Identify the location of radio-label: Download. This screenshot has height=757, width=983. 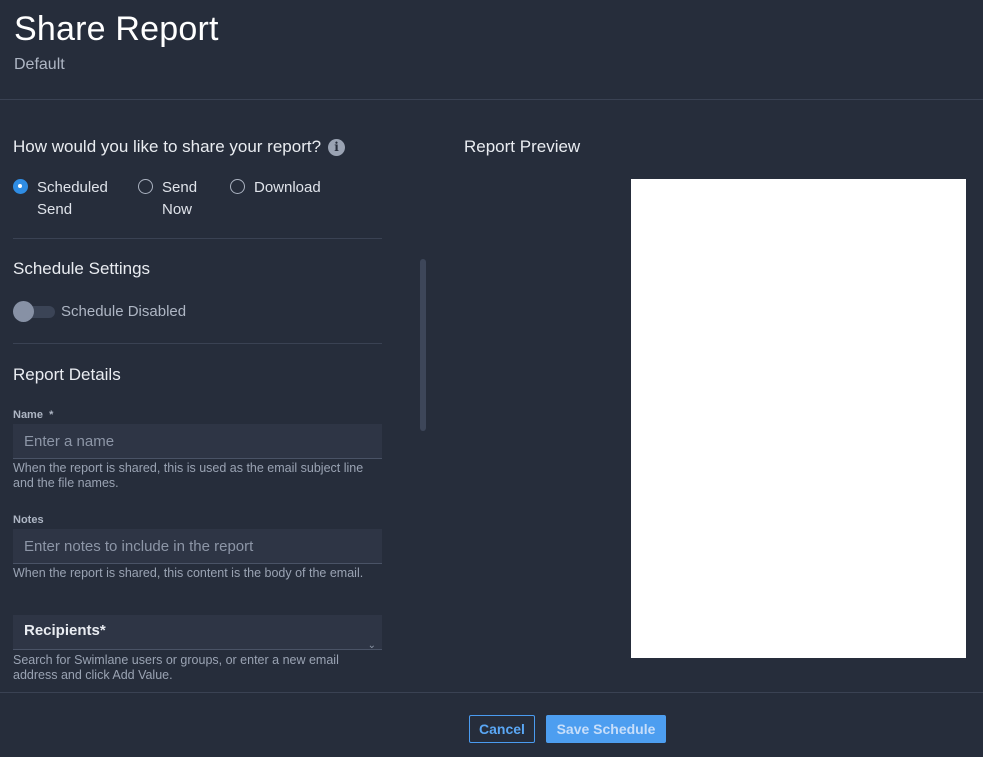
(287, 187).